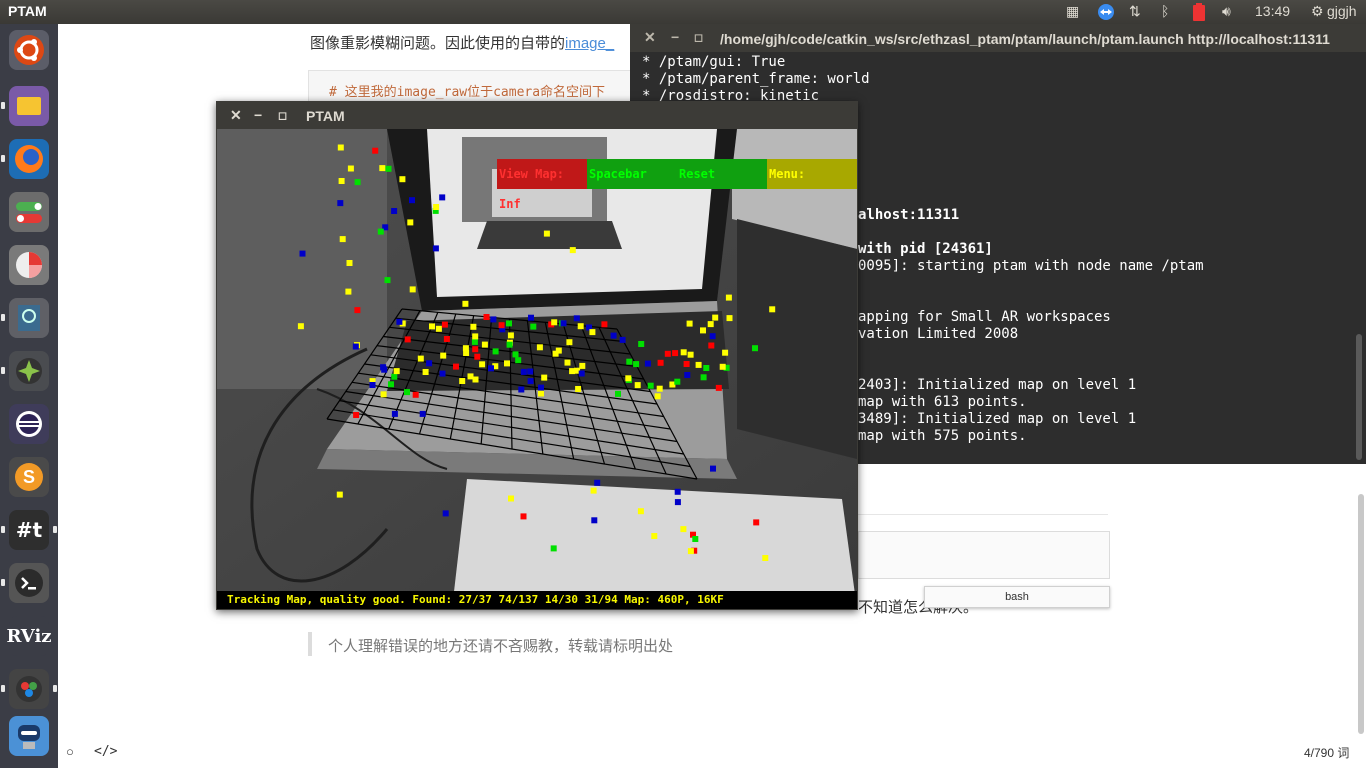  Describe the element at coordinates (1317, 11) in the screenshot. I see `gear-icon: ⚙` at that location.